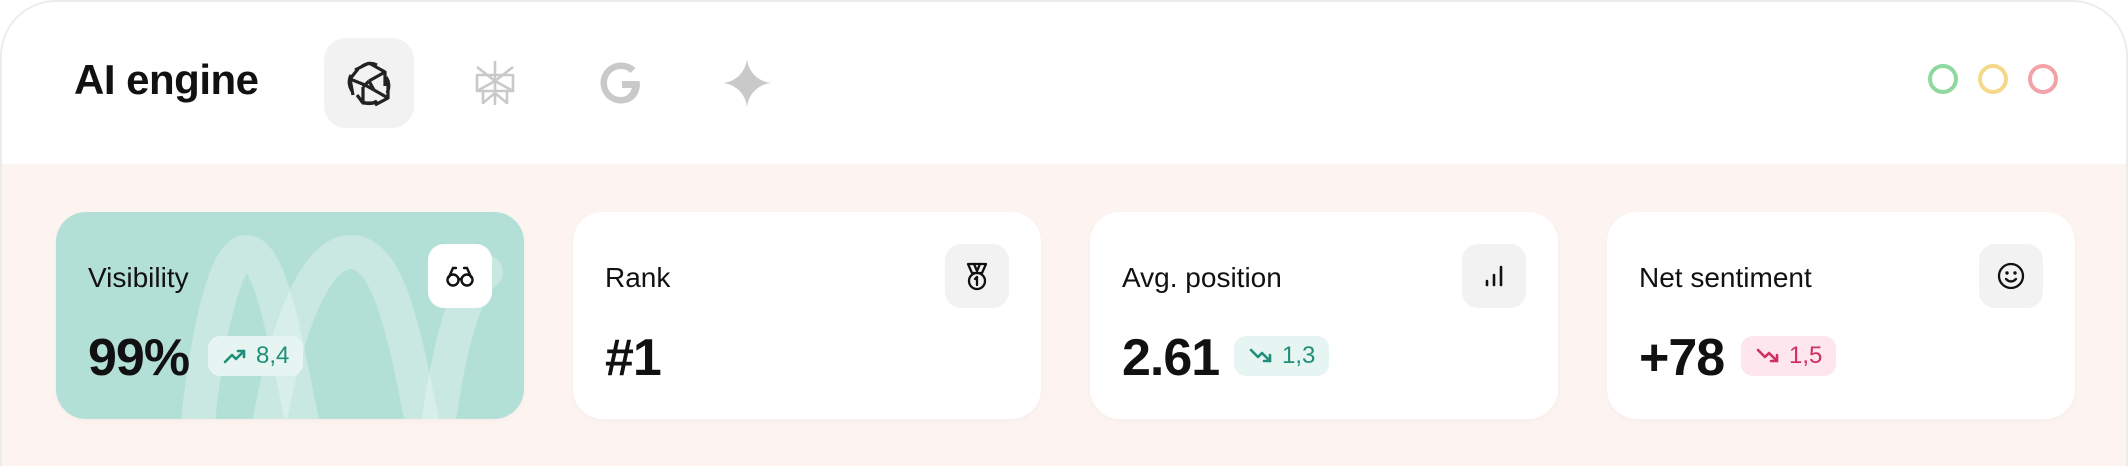  What do you see at coordinates (1299, 355) in the screenshot?
I see `change-value: 1,3` at bounding box center [1299, 355].